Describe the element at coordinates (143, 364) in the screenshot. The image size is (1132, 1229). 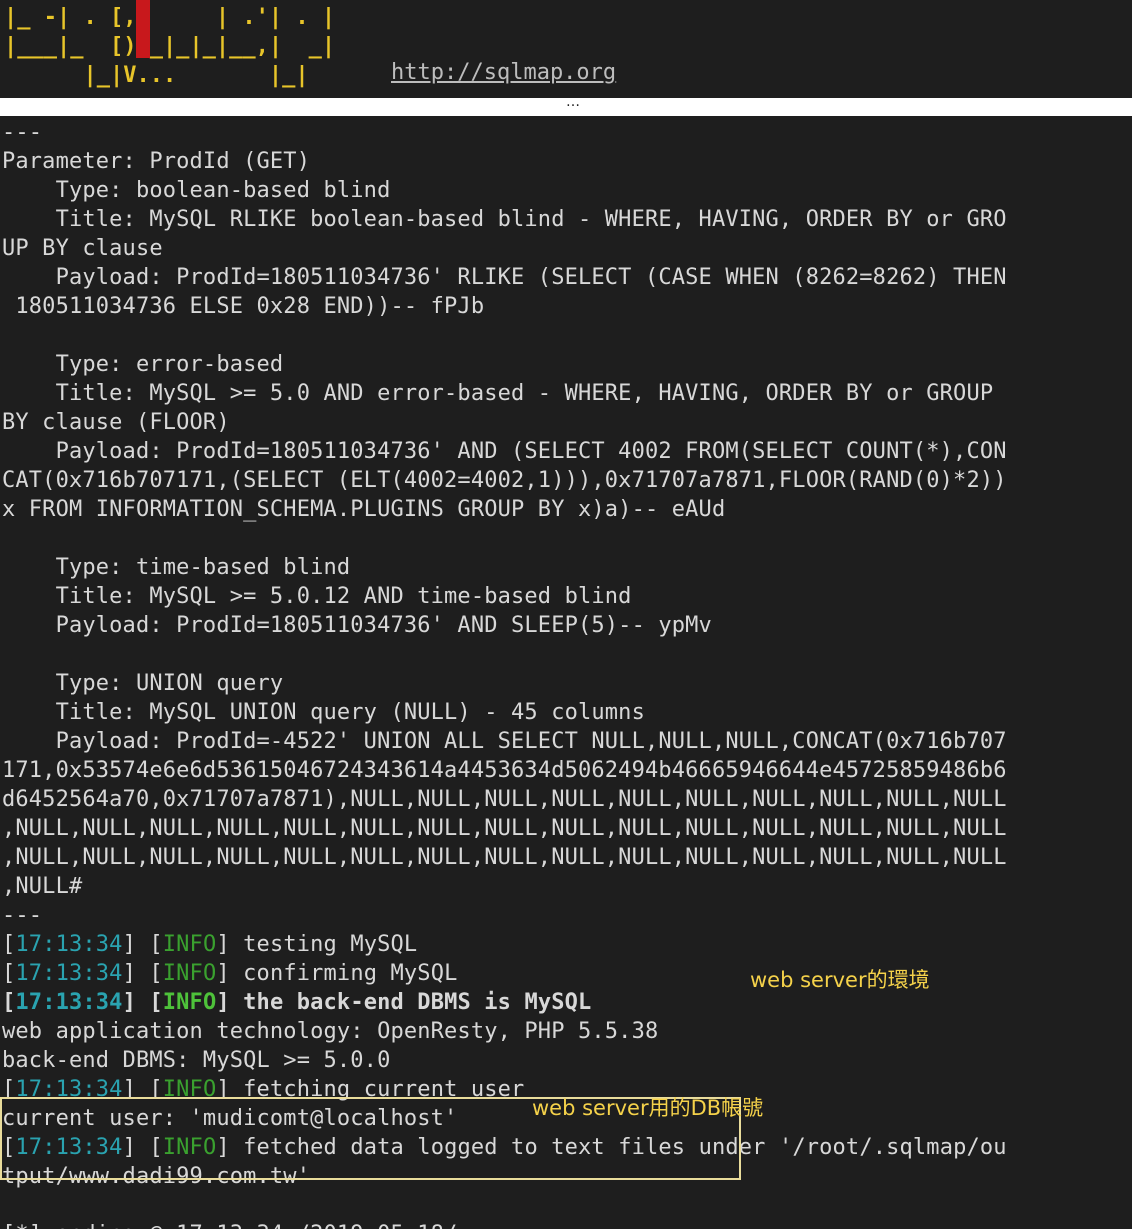
I see `terminal-line: Type: error-based` at that location.